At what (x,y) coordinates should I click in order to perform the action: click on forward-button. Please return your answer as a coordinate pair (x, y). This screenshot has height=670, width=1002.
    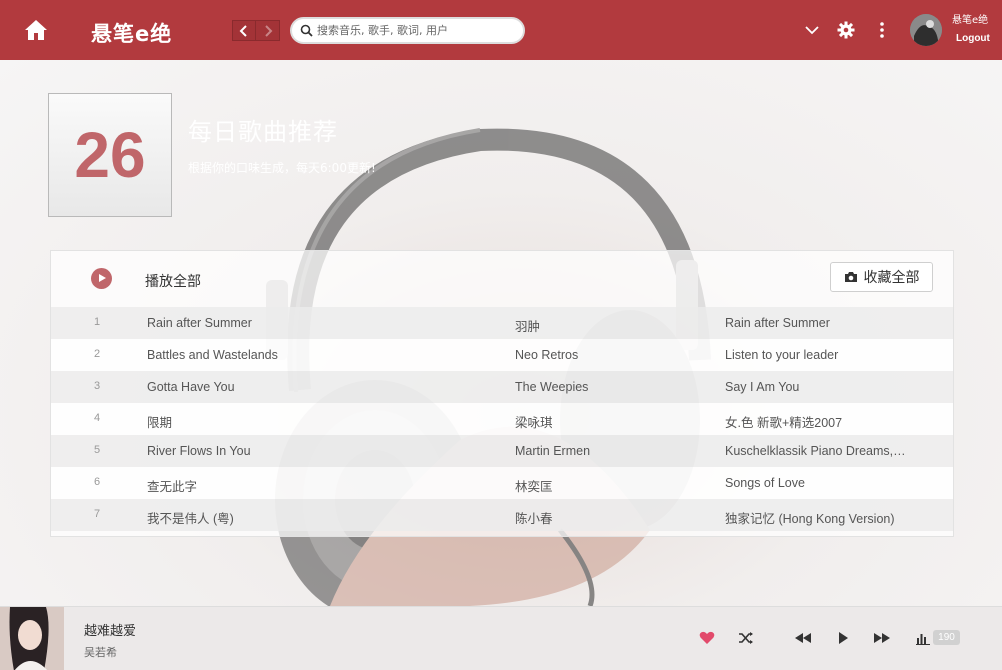
    Looking at the image, I should click on (268, 30).